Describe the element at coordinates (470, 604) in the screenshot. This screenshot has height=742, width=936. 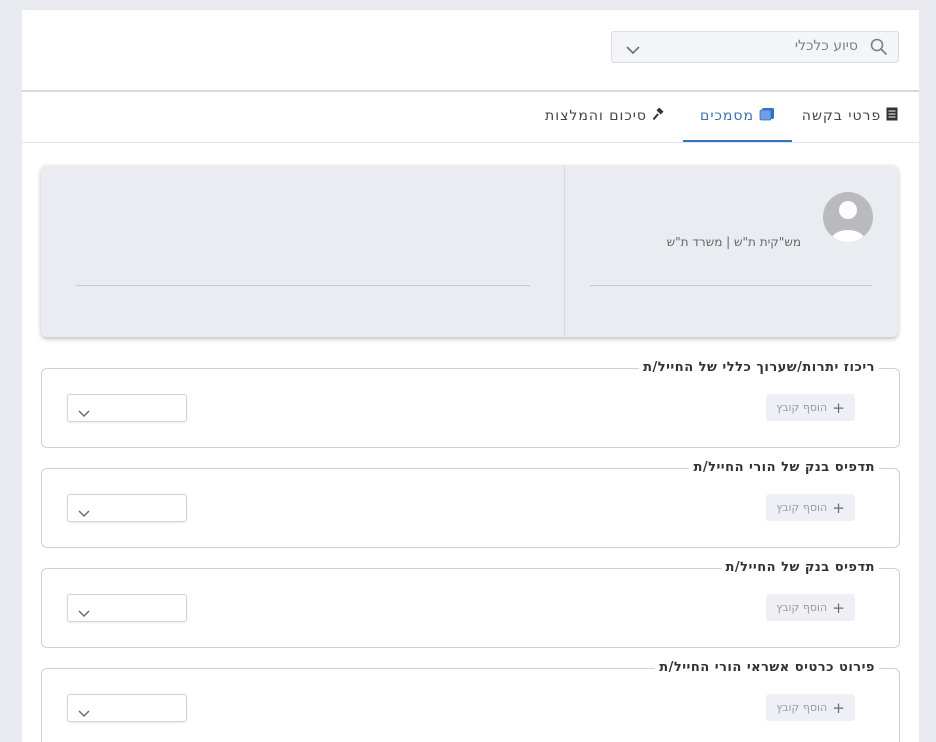
I see `document-section: תדפיס בנק של החייל/ת + הוסף קובץ` at that location.